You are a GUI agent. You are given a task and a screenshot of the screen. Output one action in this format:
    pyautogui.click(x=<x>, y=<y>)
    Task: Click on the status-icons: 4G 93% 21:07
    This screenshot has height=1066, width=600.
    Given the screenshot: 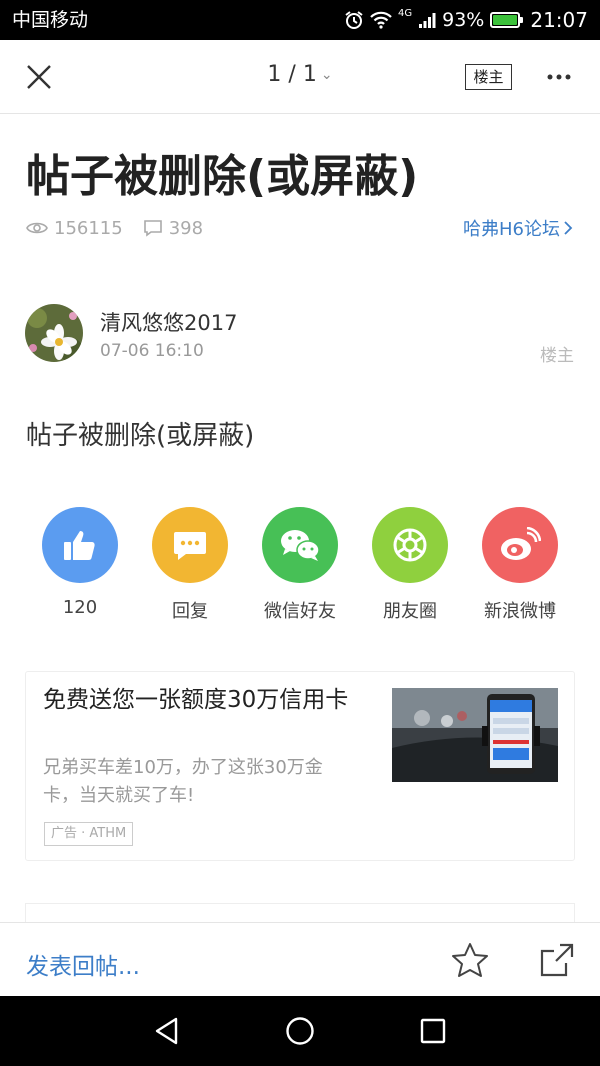 What is the action you would take?
    pyautogui.click(x=466, y=20)
    